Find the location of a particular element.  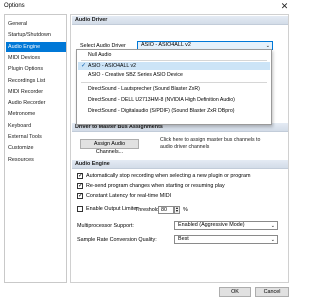

sidebar-item-midi-devices: MIDI Devices is located at coordinates (36, 58).